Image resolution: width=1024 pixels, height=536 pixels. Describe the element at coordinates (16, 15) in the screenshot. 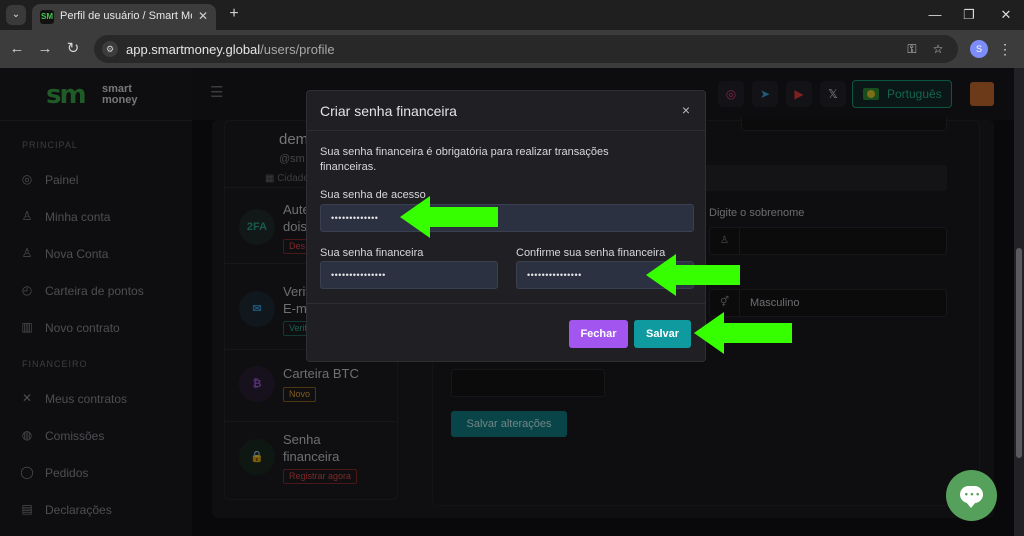

I see `tab-search-button: ⌄` at that location.